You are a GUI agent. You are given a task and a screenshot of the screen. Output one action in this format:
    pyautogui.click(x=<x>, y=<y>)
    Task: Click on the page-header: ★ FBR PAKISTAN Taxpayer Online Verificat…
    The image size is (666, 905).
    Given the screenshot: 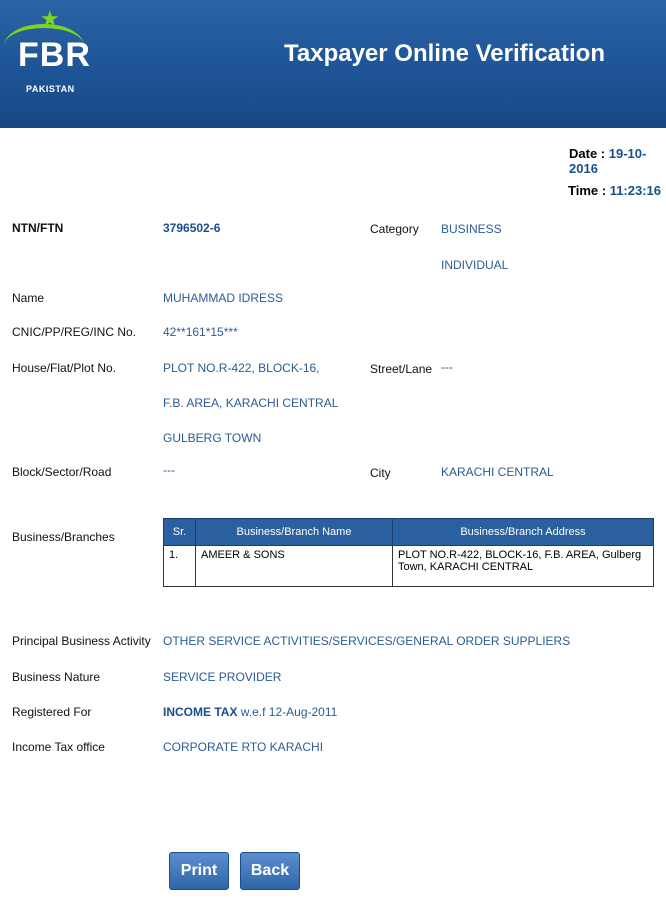 What is the action you would take?
    pyautogui.click(x=333, y=64)
    